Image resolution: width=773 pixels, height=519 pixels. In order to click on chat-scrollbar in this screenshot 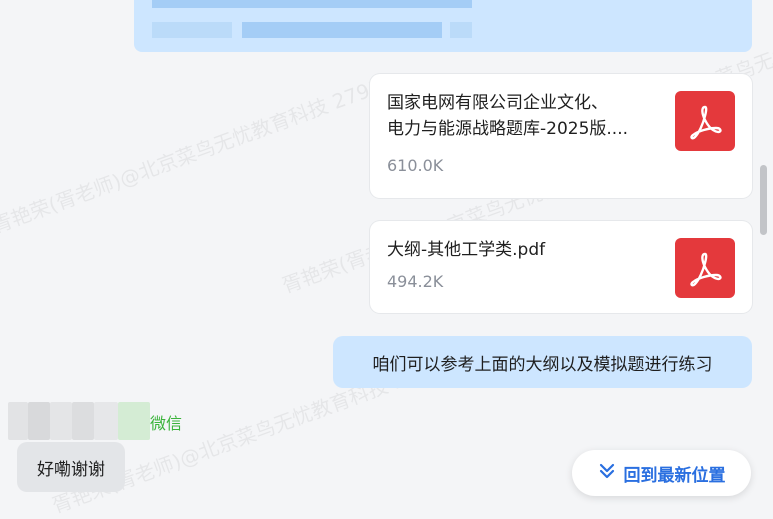, I will do `click(763, 200)`.